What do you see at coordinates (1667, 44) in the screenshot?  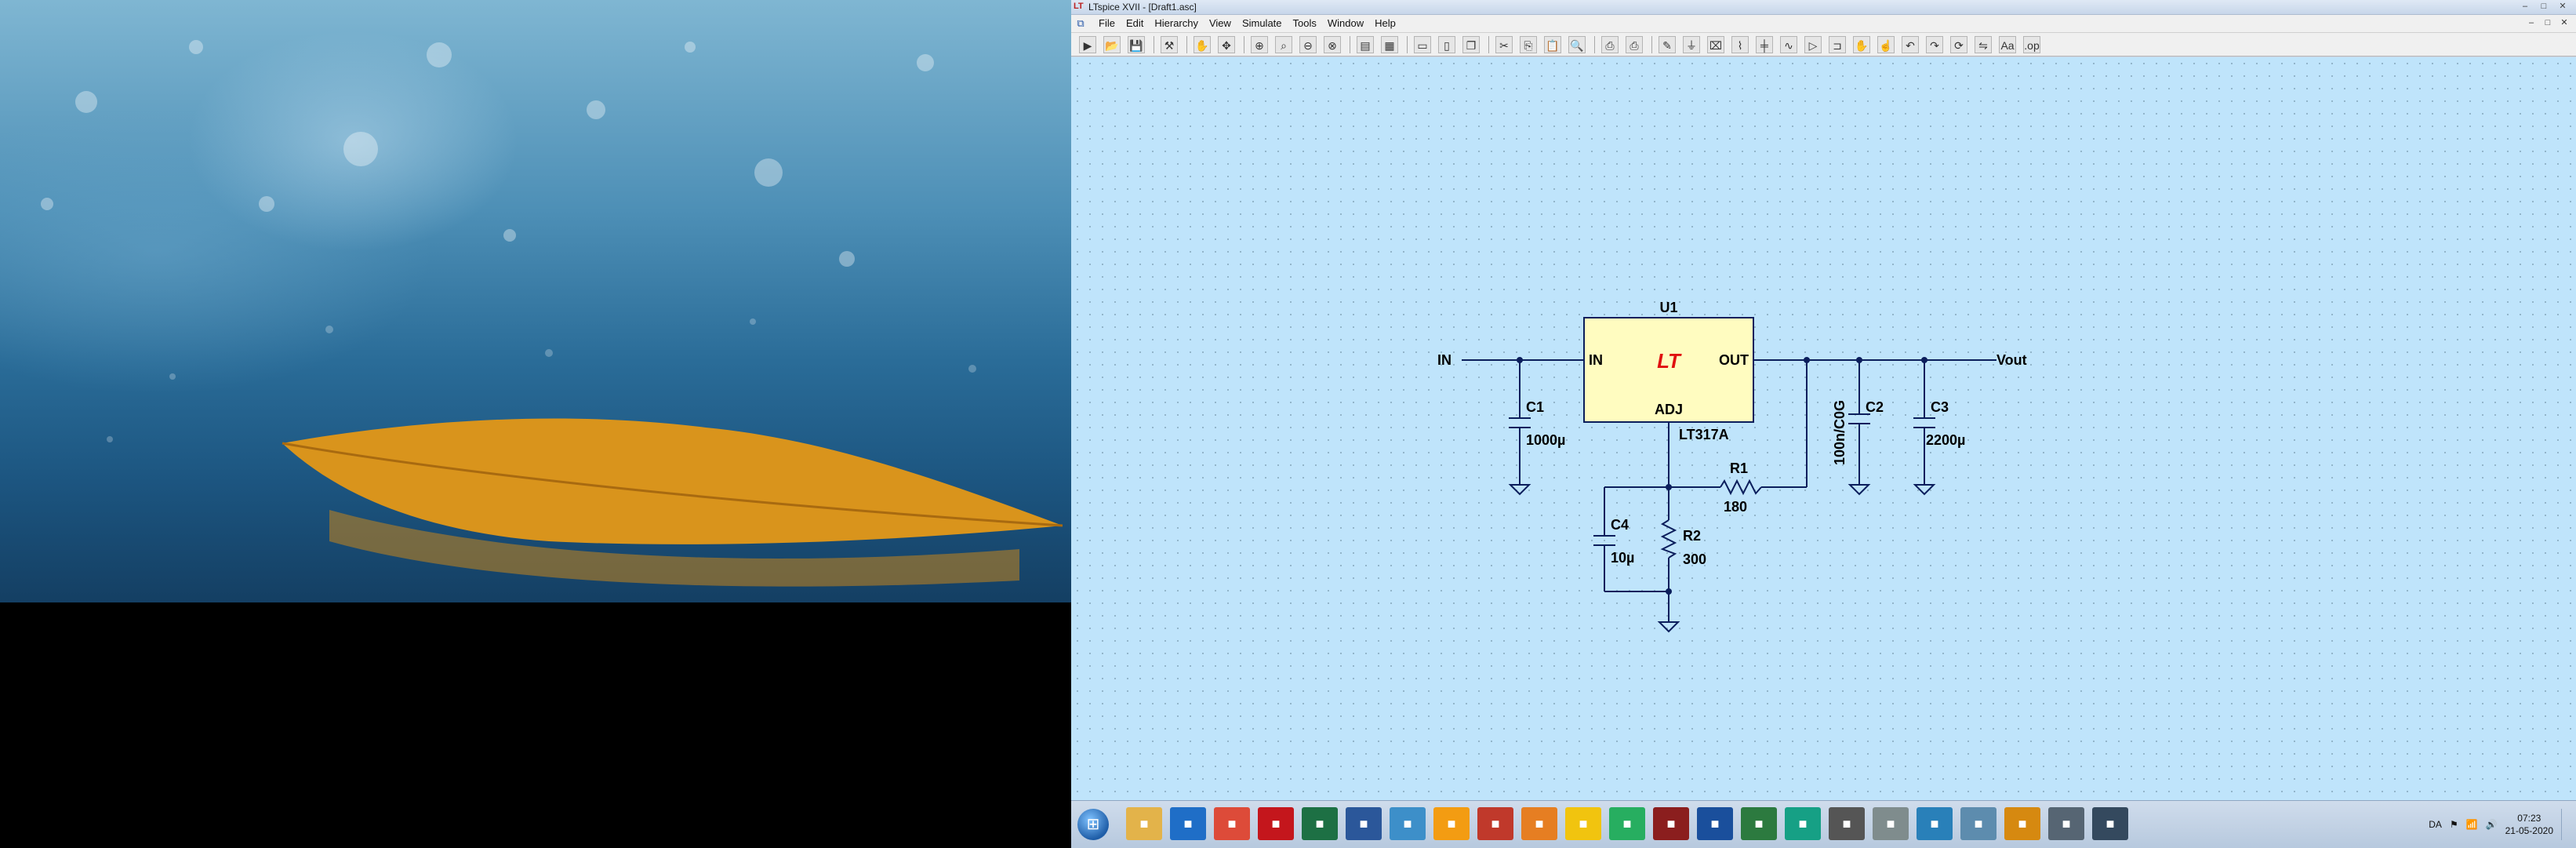 I see `wire-icon: ✎` at bounding box center [1667, 44].